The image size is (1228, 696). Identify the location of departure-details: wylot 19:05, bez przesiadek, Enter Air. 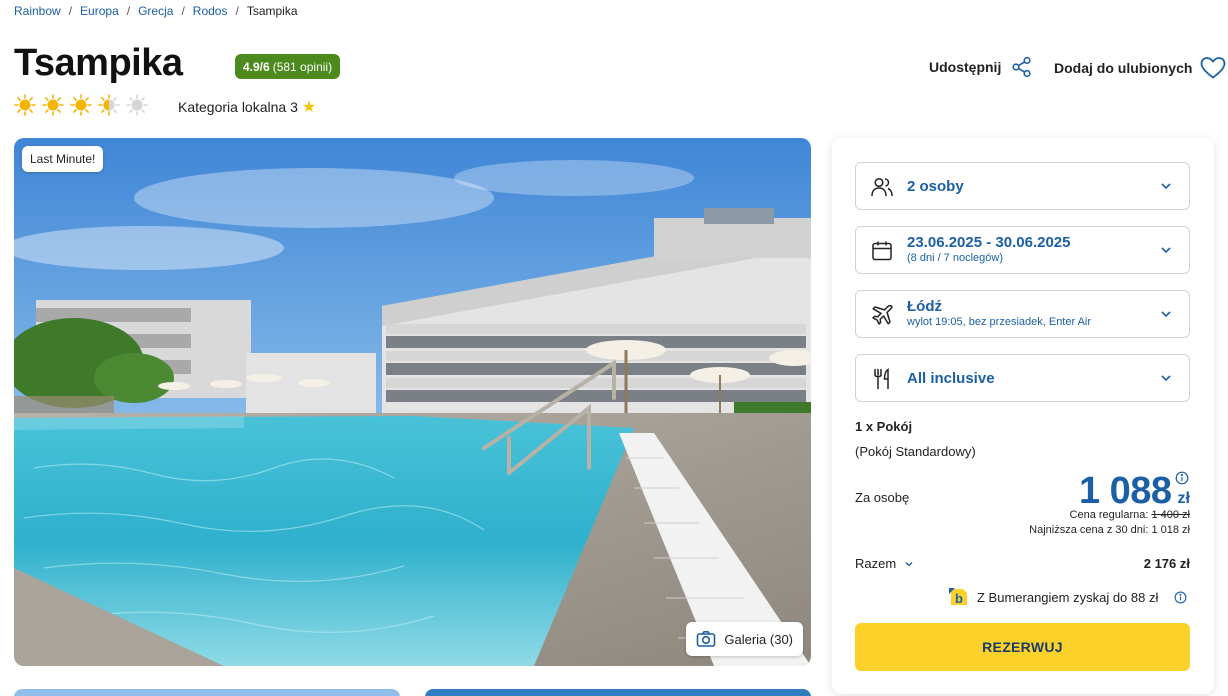
(999, 322).